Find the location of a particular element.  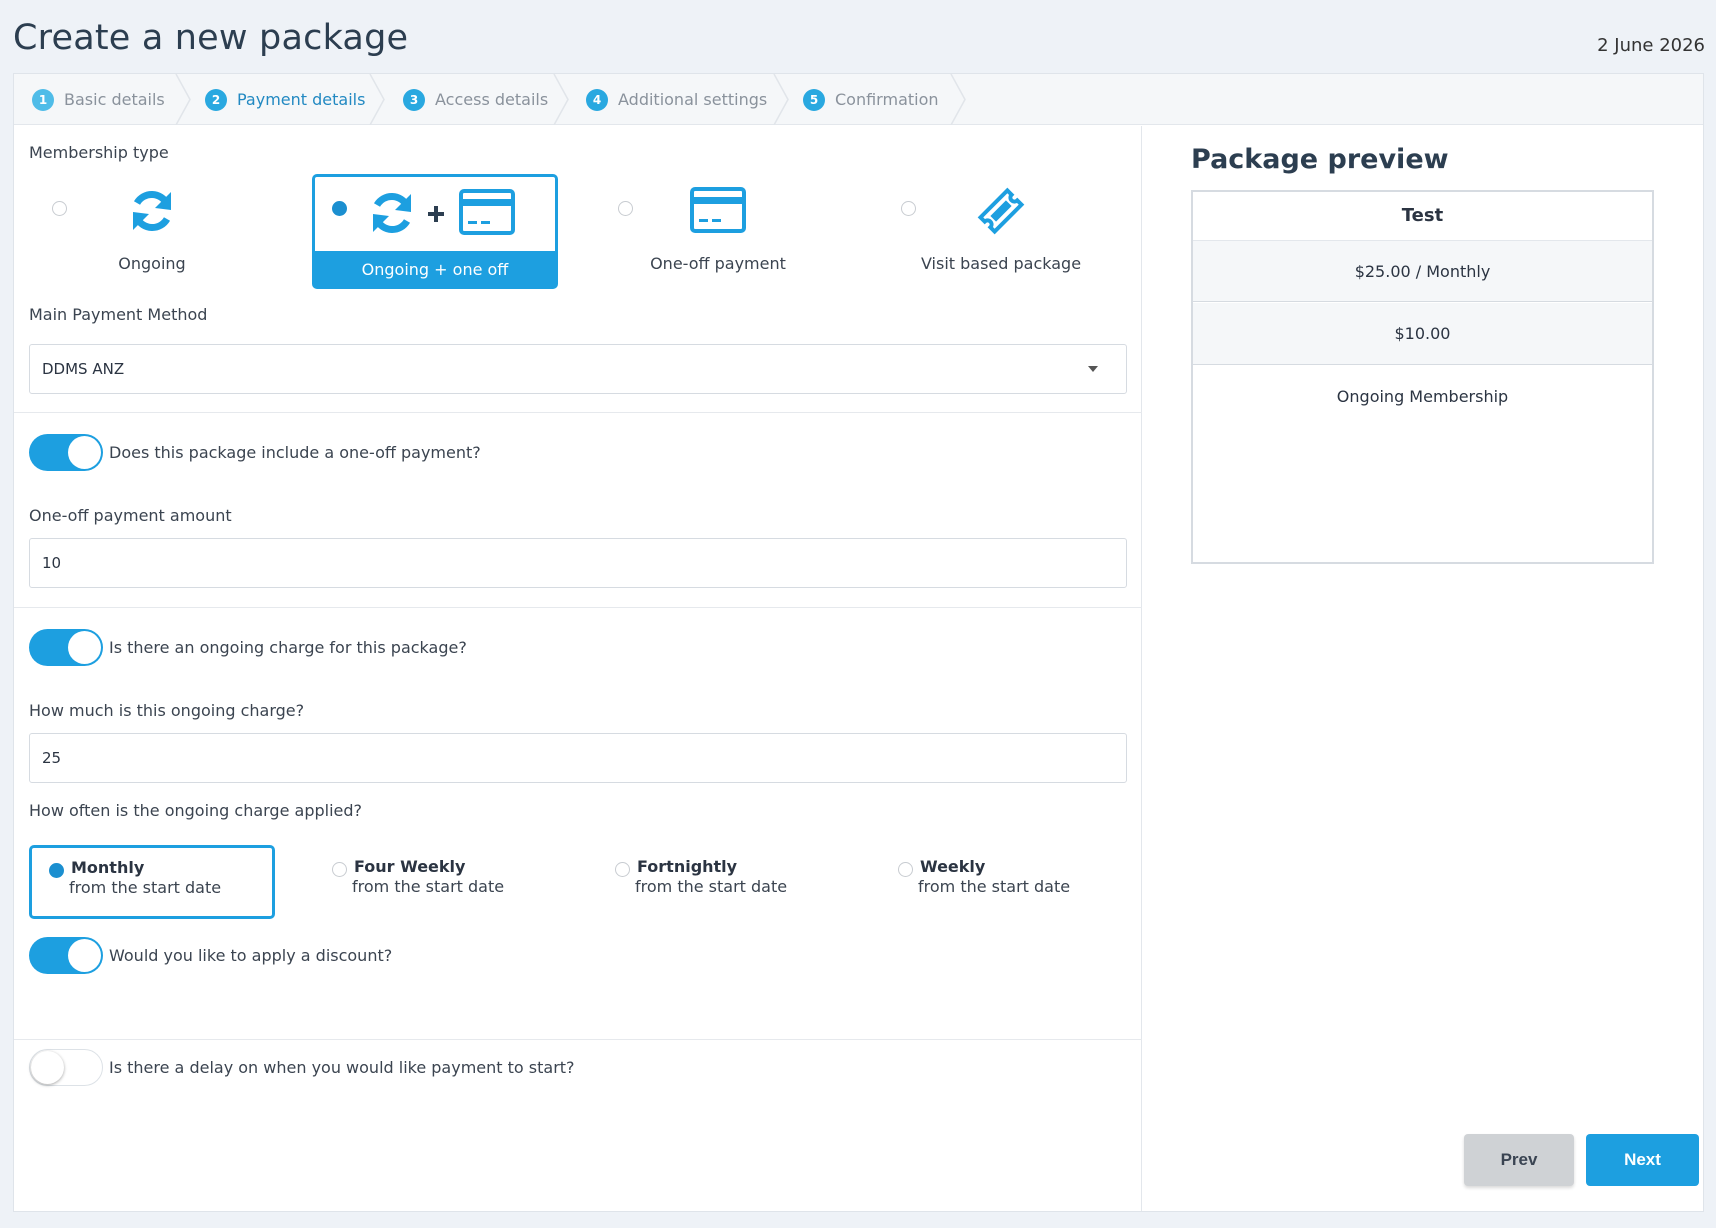

membership-type-ongoing: Ongoing is located at coordinates (152, 231).